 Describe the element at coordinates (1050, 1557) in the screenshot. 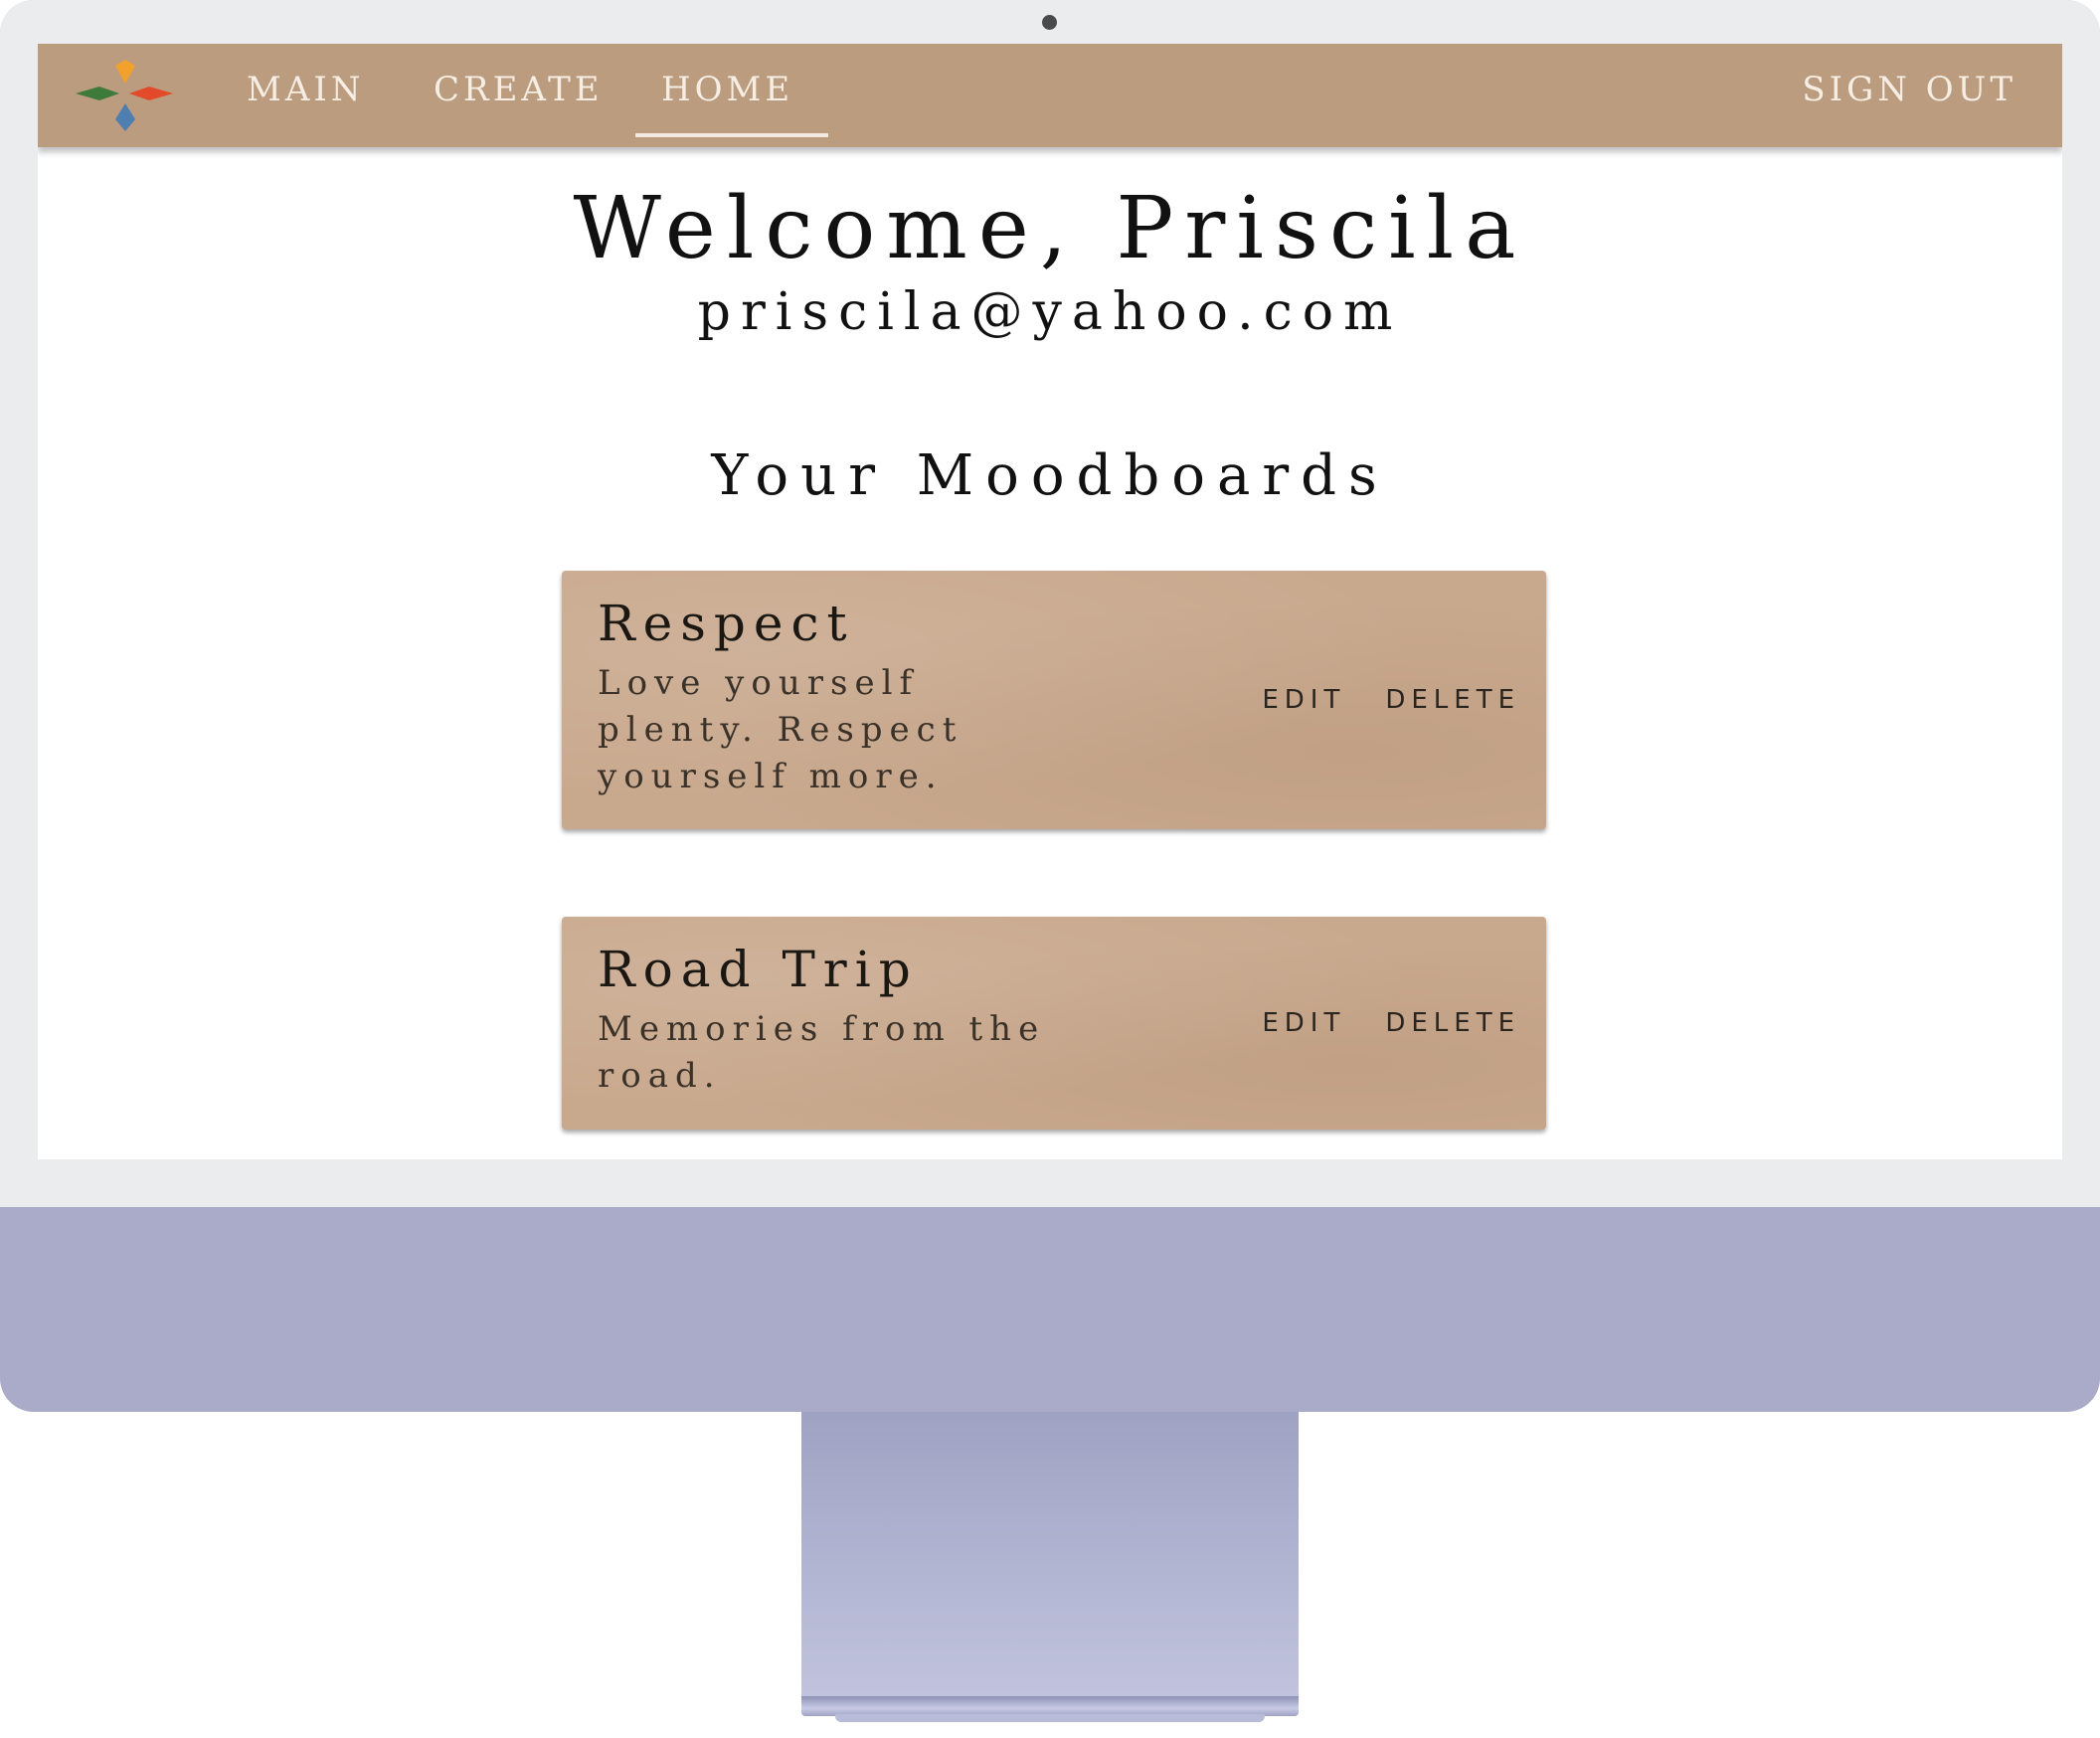

I see `monitor-stand-neck` at that location.